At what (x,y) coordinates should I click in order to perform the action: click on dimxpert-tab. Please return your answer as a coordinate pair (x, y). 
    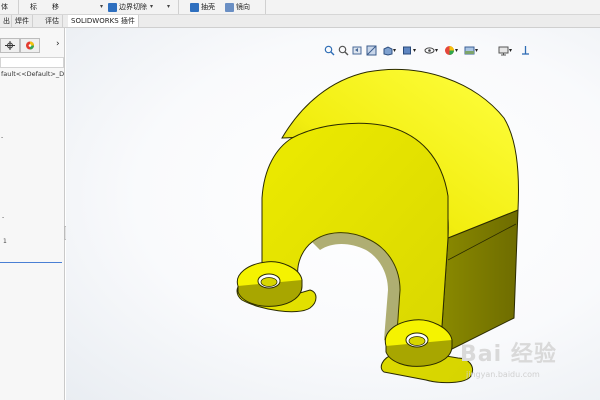
    Looking at the image, I should click on (10, 45).